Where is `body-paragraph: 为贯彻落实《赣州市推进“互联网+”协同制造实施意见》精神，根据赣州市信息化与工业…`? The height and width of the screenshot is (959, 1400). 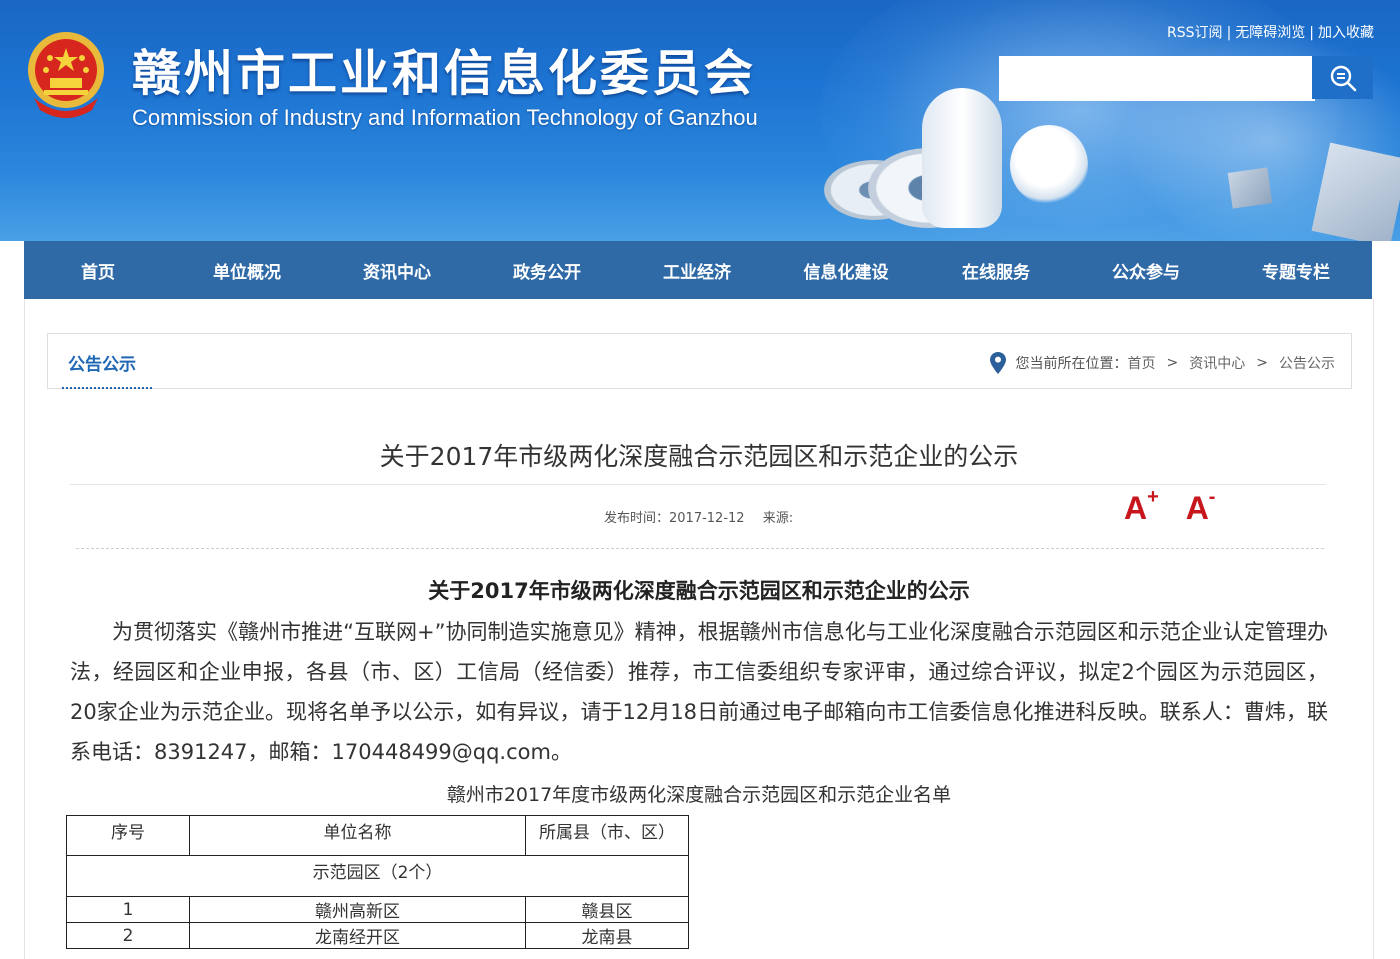 body-paragraph: 为贯彻落实《赣州市推进“互联网+”协同制造实施意见》精神，根据赣州市信息化与工业… is located at coordinates (699, 692).